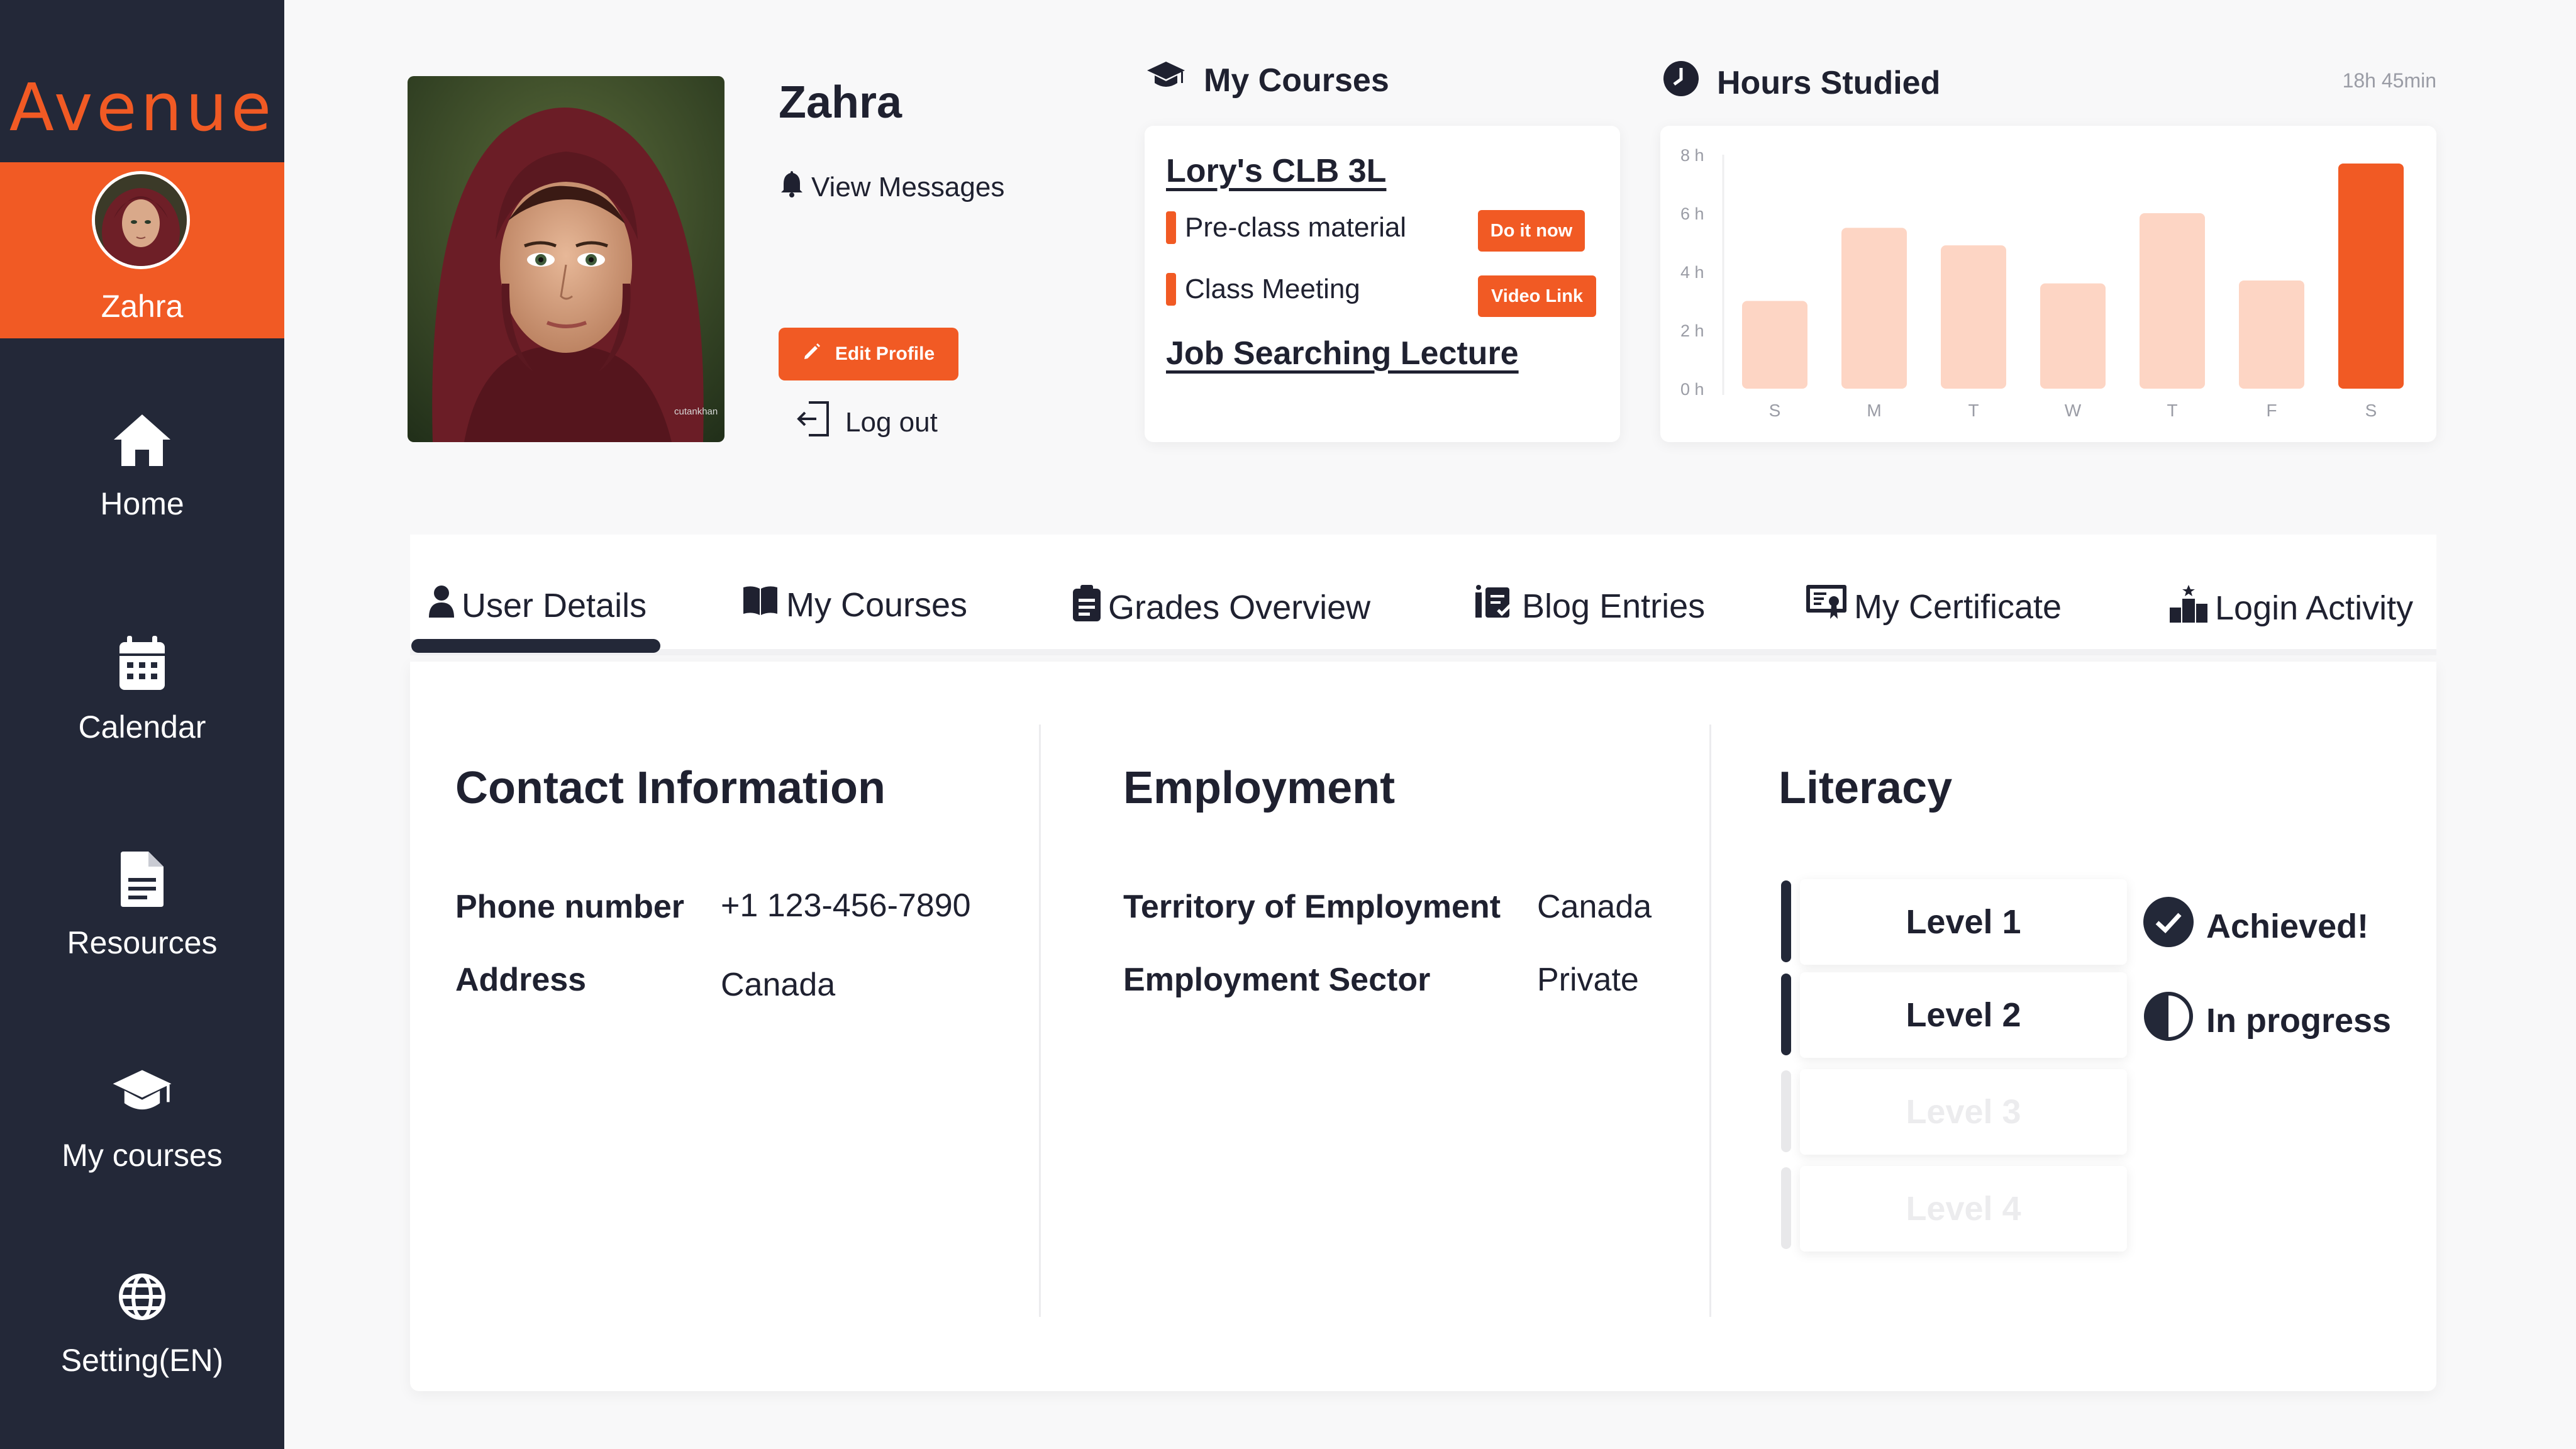  What do you see at coordinates (1588, 980) in the screenshot?
I see `sector-value: Private` at bounding box center [1588, 980].